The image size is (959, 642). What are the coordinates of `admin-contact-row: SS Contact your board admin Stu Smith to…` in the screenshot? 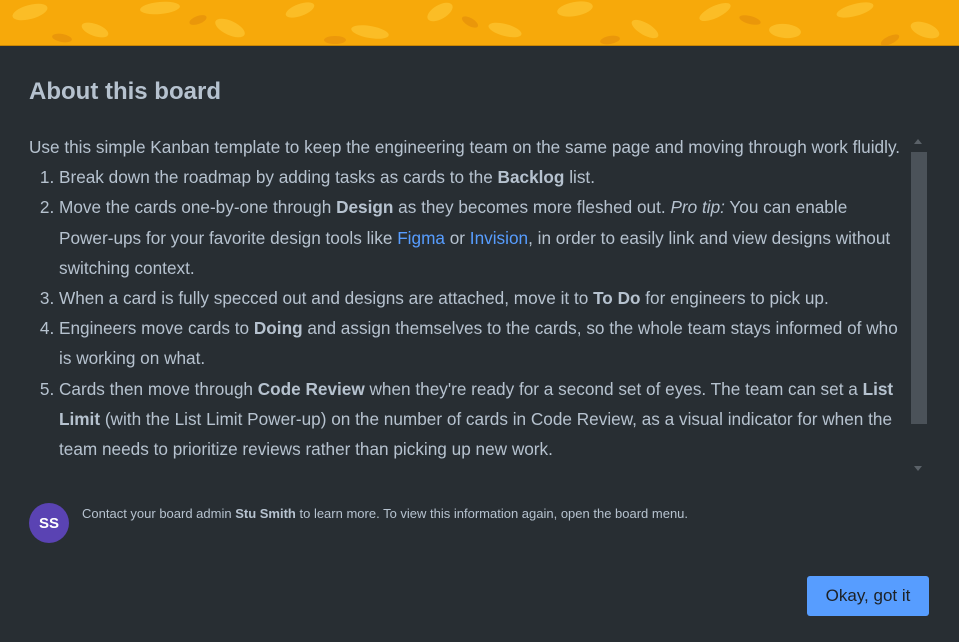 It's located at (469, 524).